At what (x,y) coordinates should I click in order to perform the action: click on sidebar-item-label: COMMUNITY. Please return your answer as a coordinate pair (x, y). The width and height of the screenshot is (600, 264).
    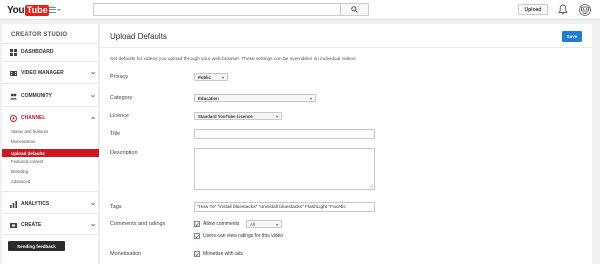
    Looking at the image, I should click on (36, 96).